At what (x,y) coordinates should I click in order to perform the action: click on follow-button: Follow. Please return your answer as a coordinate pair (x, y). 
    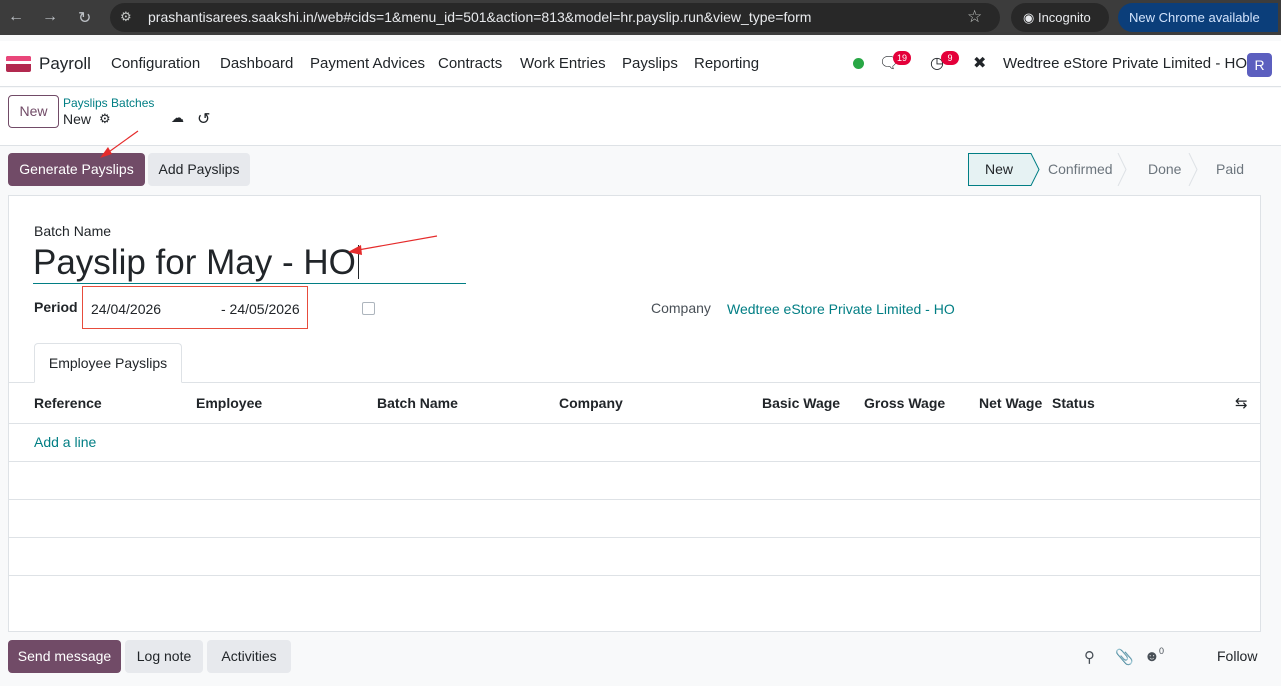
    Looking at the image, I should click on (1237, 656).